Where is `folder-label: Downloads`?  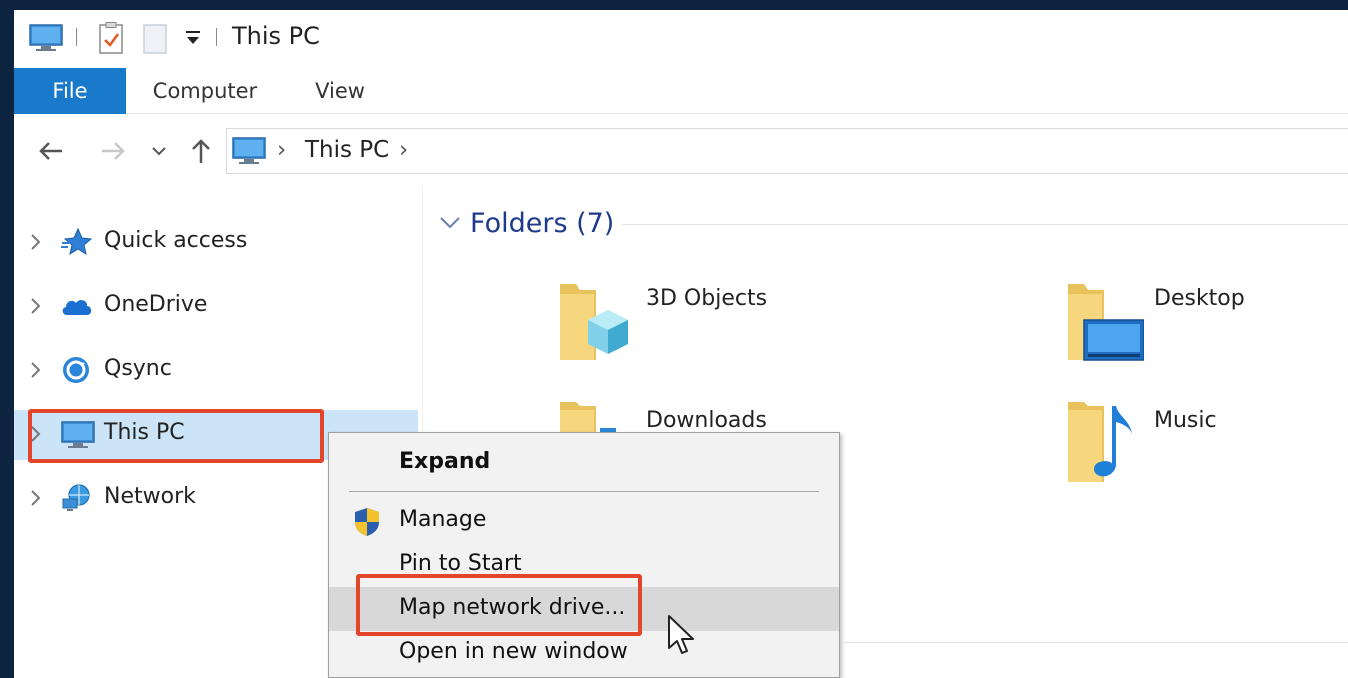
folder-label: Downloads is located at coordinates (706, 420).